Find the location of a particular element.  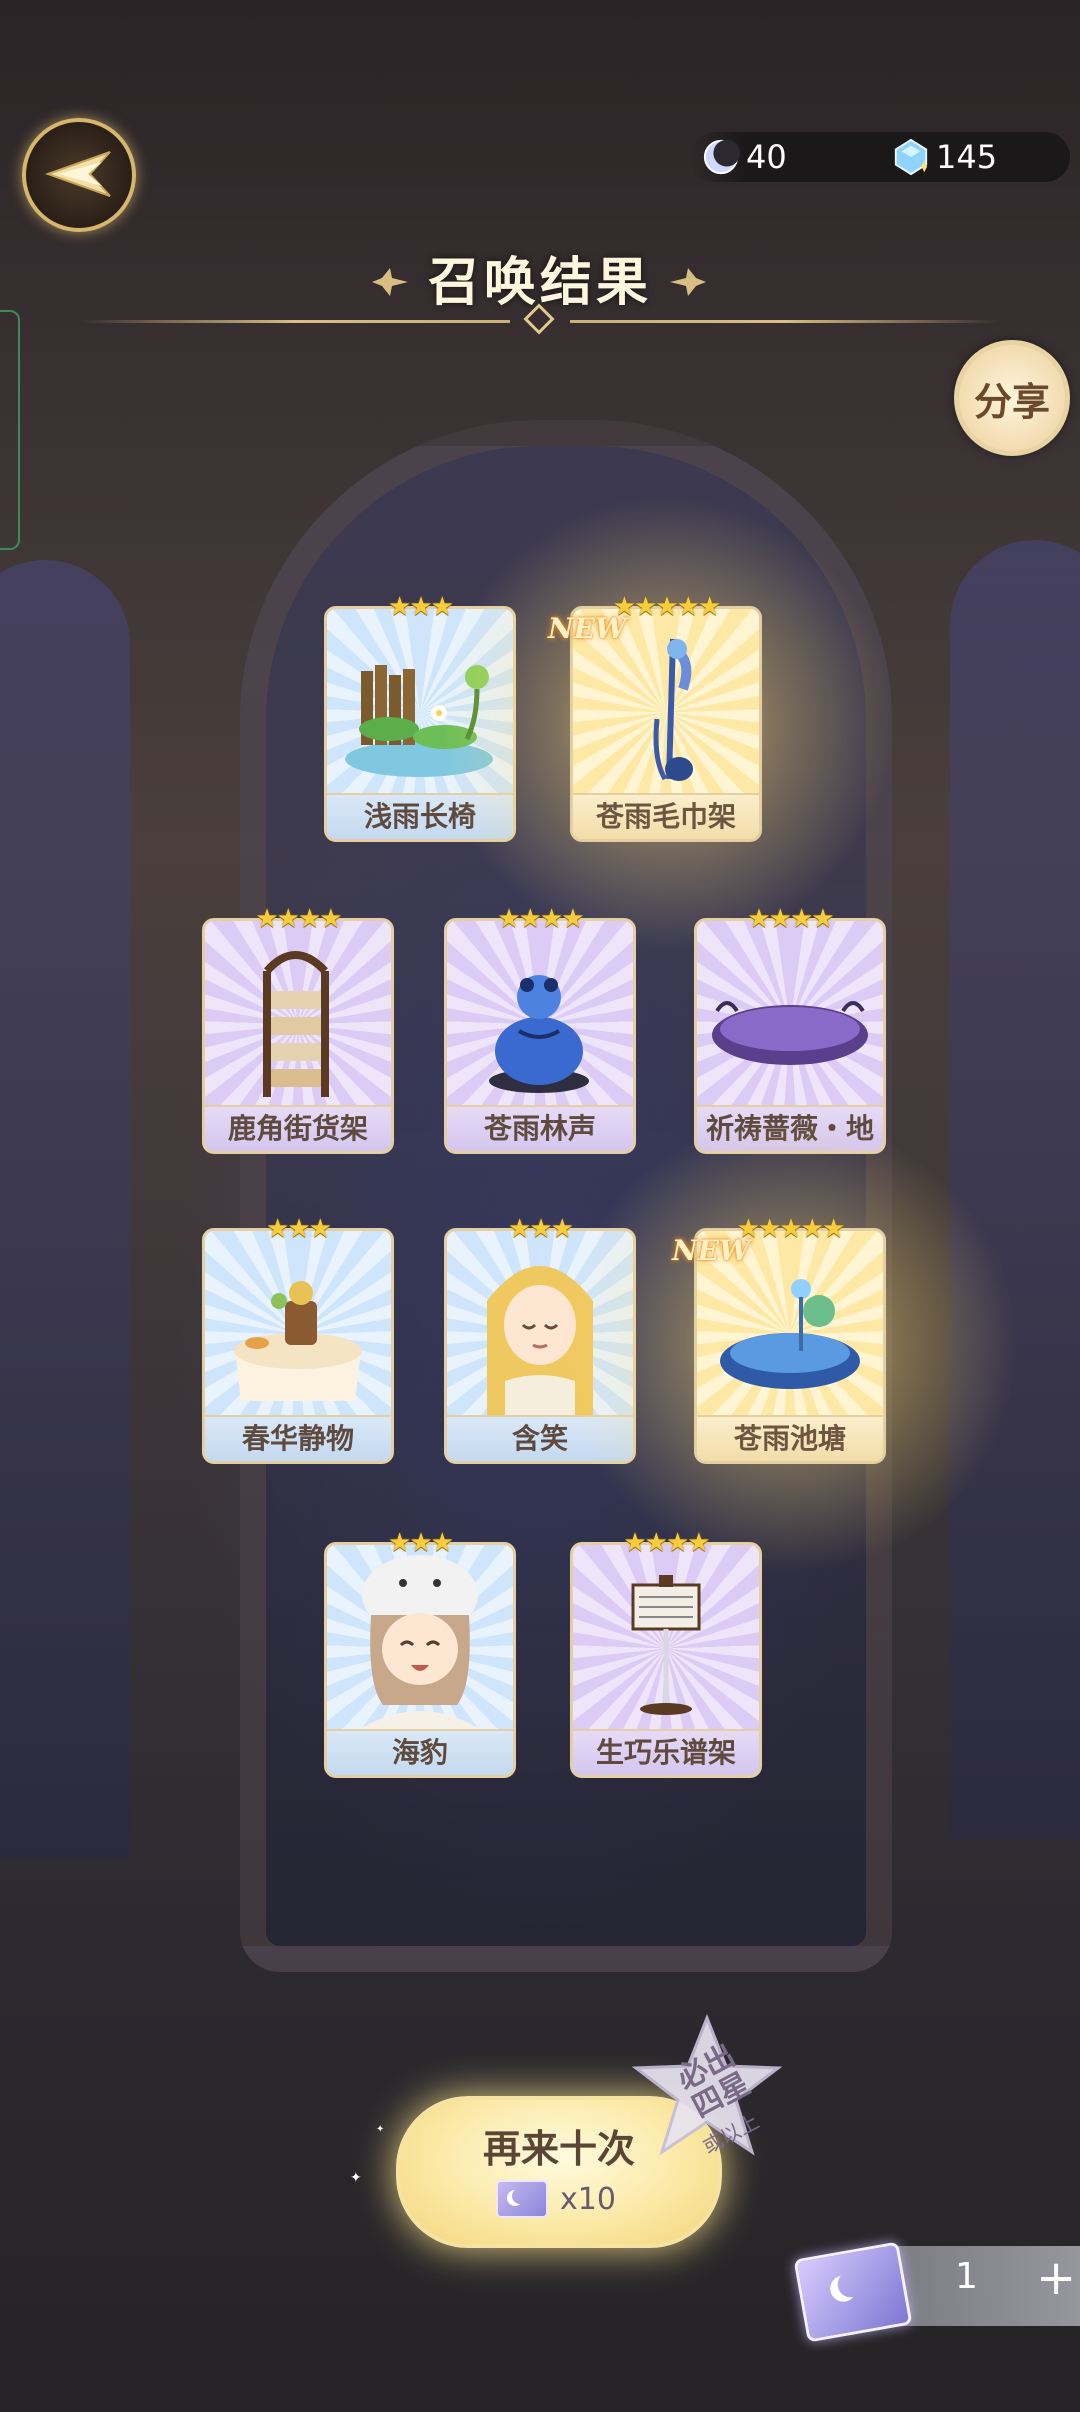

card-name: 祈祷蔷薇・地台 is located at coordinates (790, 1128).